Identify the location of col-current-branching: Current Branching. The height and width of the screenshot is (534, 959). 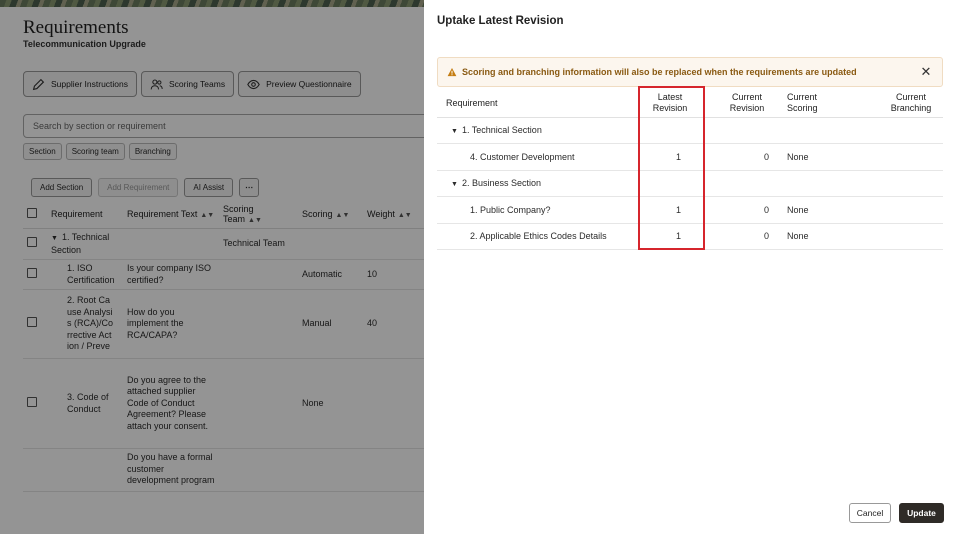
(893, 103).